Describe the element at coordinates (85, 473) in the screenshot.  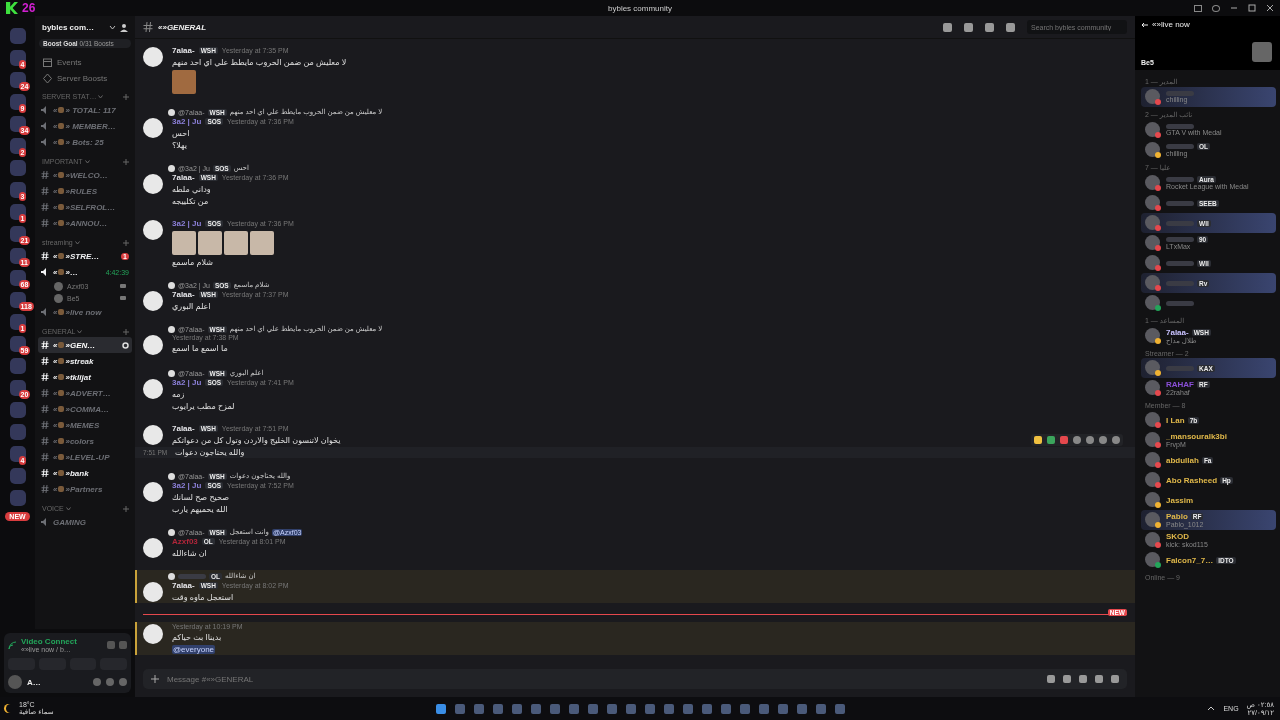
I see `channel-item: « »bank` at that location.